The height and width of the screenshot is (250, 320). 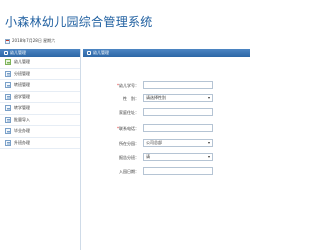 I want to click on phone-label: *联系电话：, so click(x=128, y=129).